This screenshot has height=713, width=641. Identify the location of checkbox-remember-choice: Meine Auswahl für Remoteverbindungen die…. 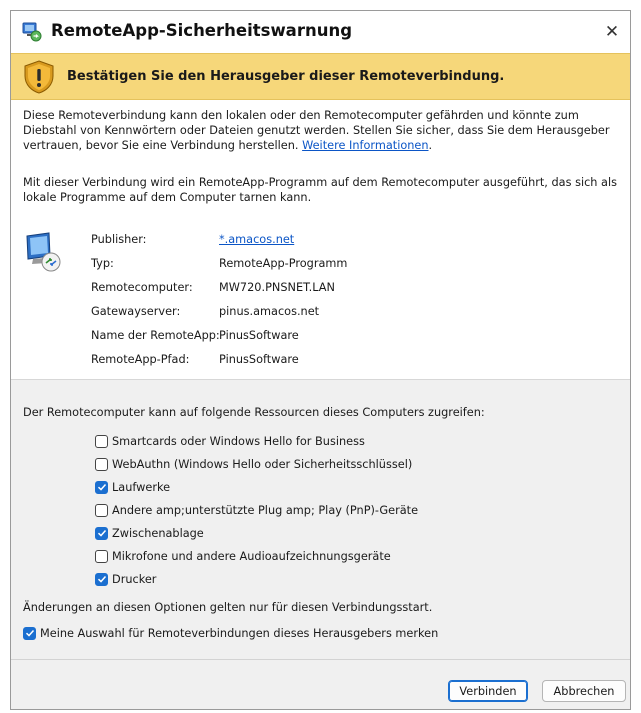
(230, 633).